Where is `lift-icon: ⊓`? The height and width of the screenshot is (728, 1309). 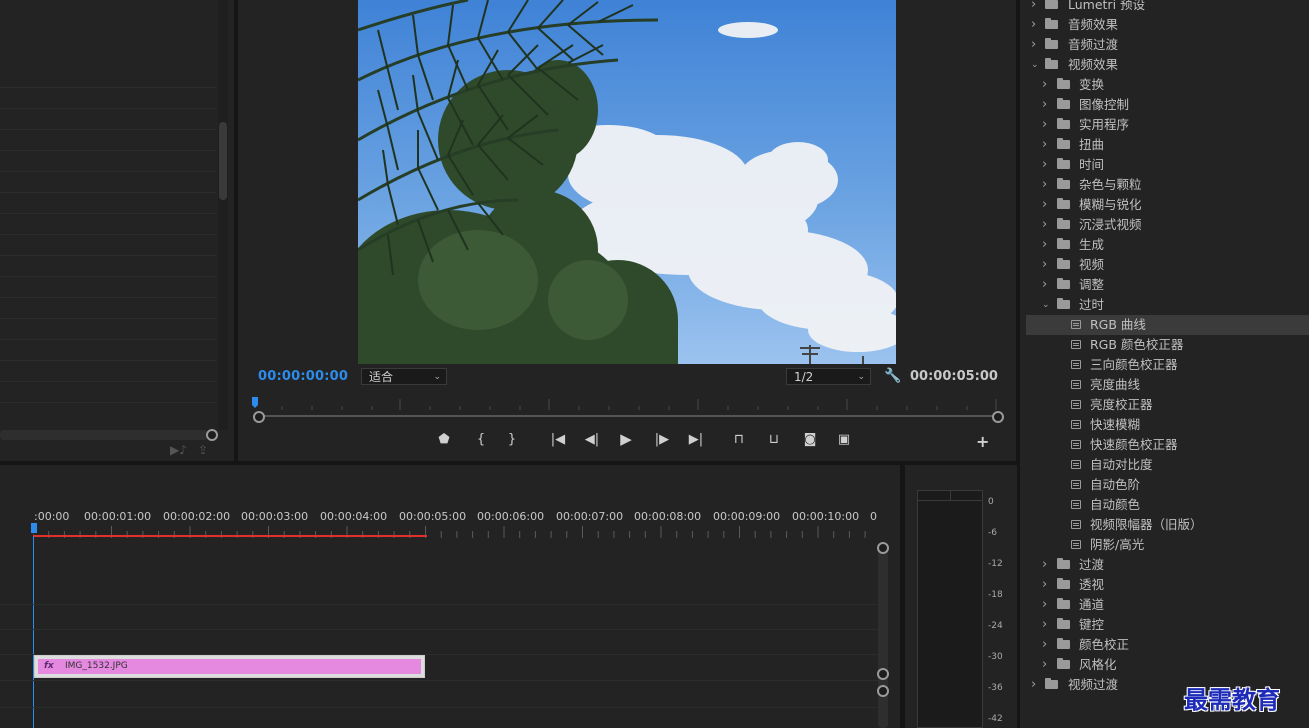 lift-icon: ⊓ is located at coordinates (739, 439).